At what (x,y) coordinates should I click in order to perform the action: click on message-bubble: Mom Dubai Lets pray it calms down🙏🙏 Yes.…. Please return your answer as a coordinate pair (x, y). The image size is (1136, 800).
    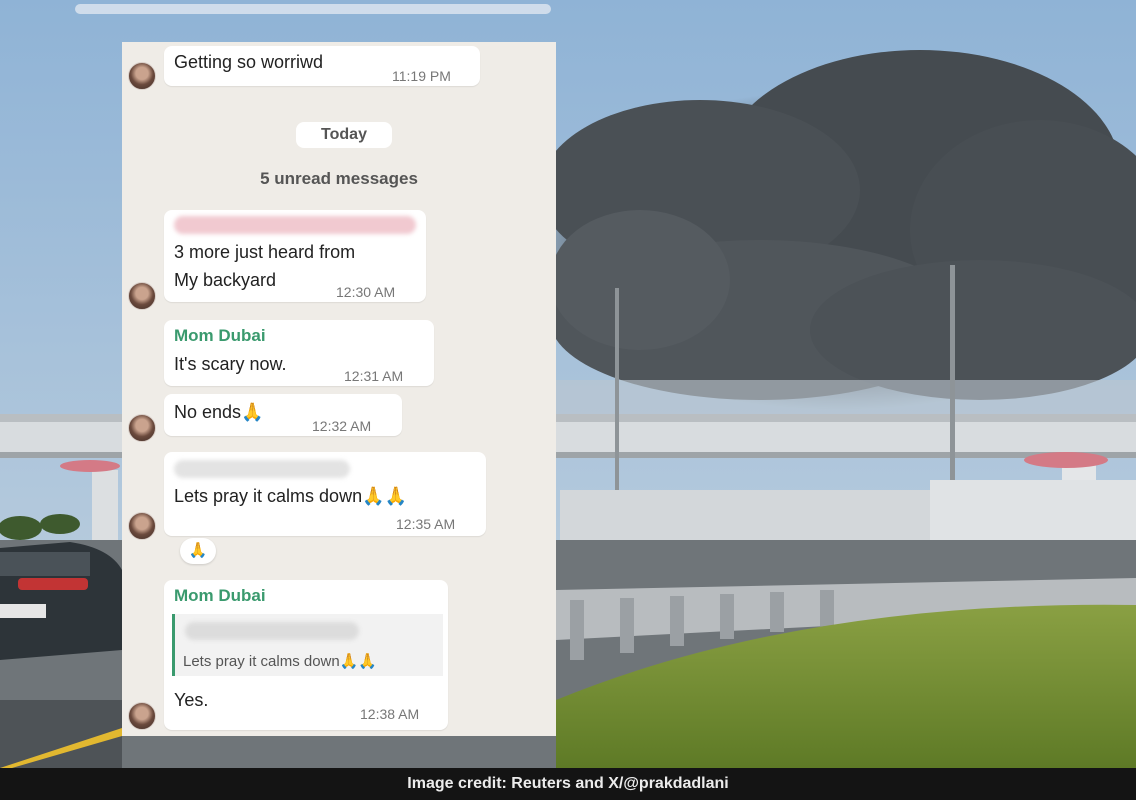
    Looking at the image, I should click on (306, 655).